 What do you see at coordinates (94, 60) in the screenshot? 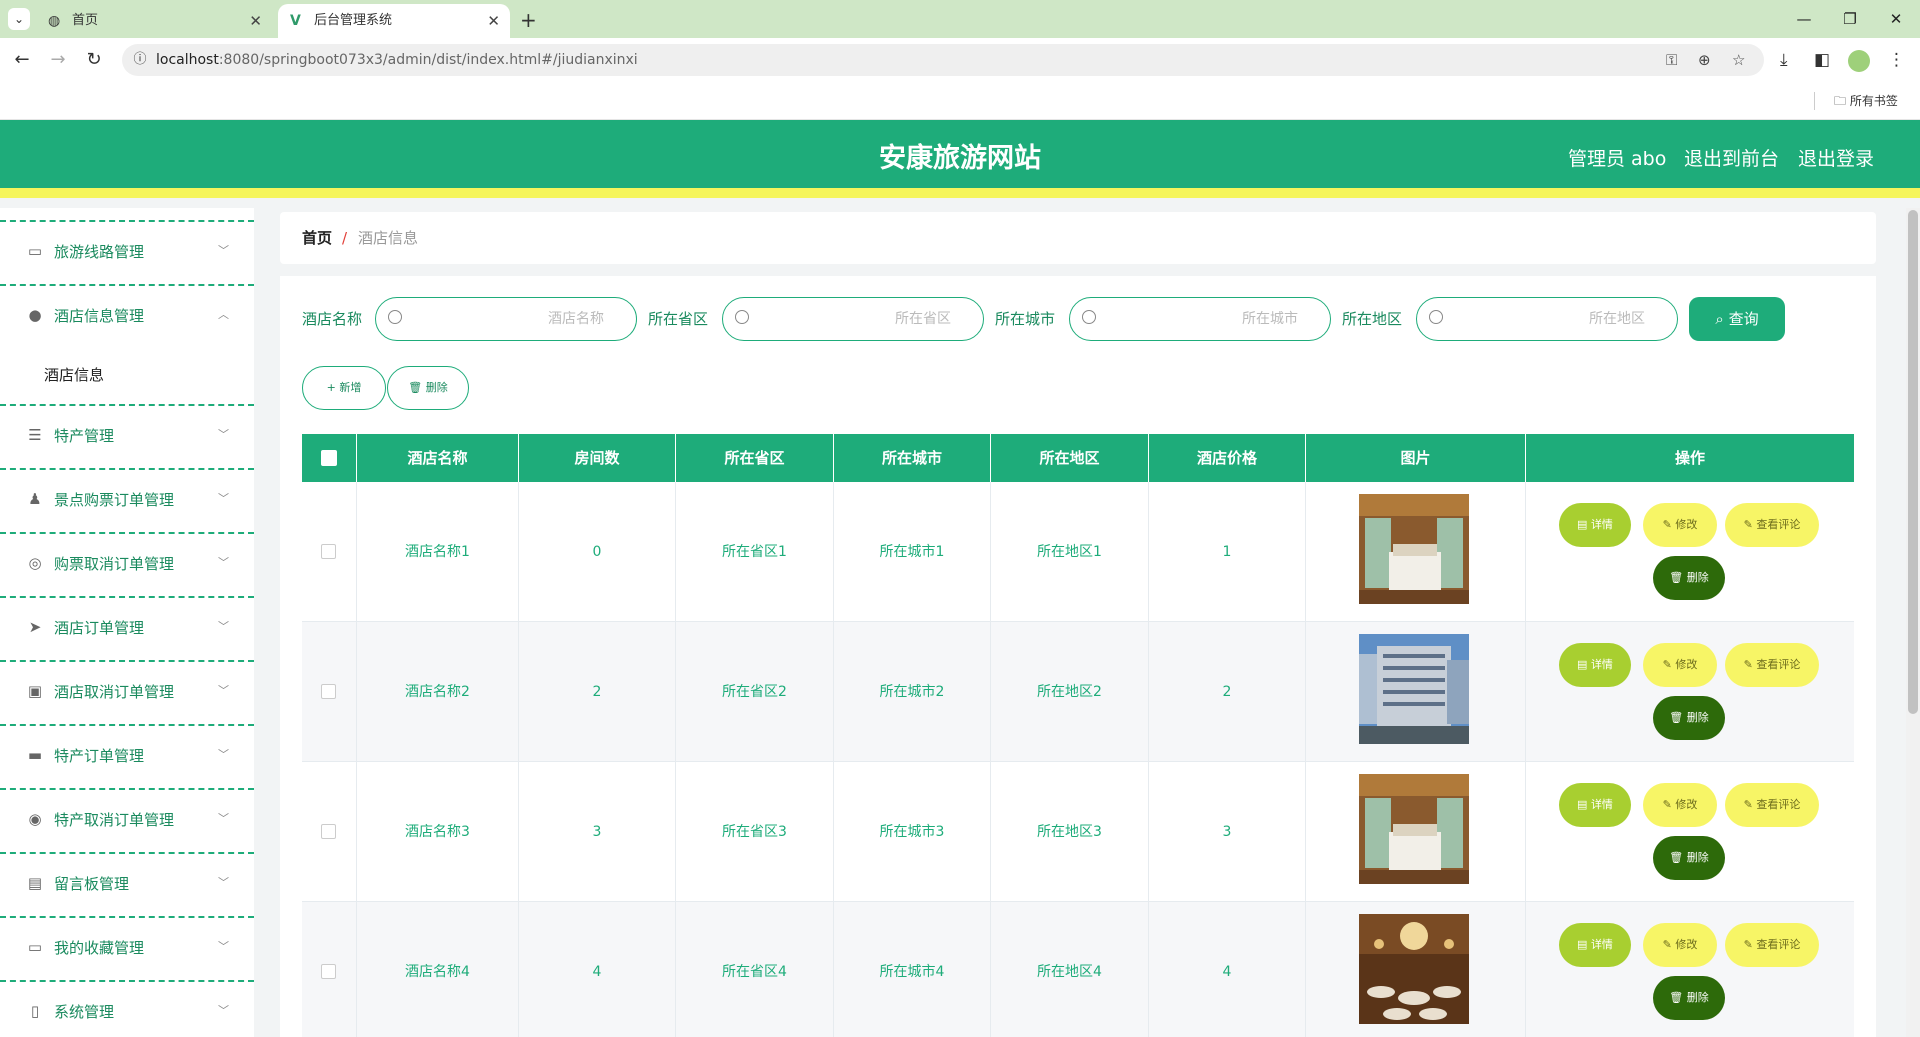
I see `reload-icon: ↻` at bounding box center [94, 60].